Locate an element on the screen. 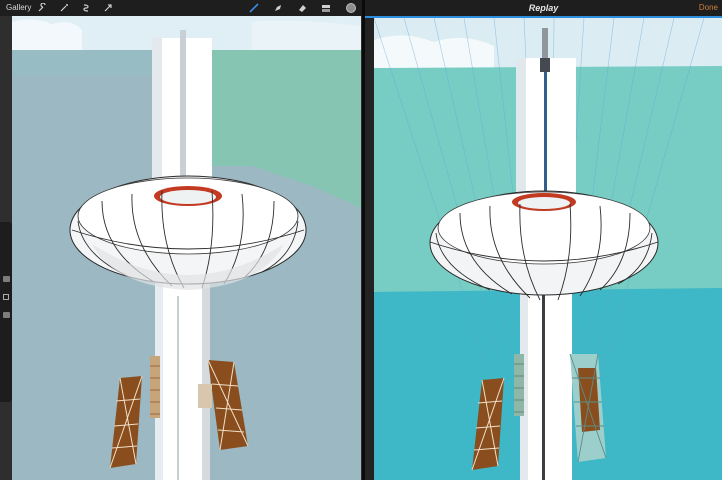 Image resolution: width=722 pixels, height=480 pixels. magic-wand-icon is located at coordinates (64, 8).